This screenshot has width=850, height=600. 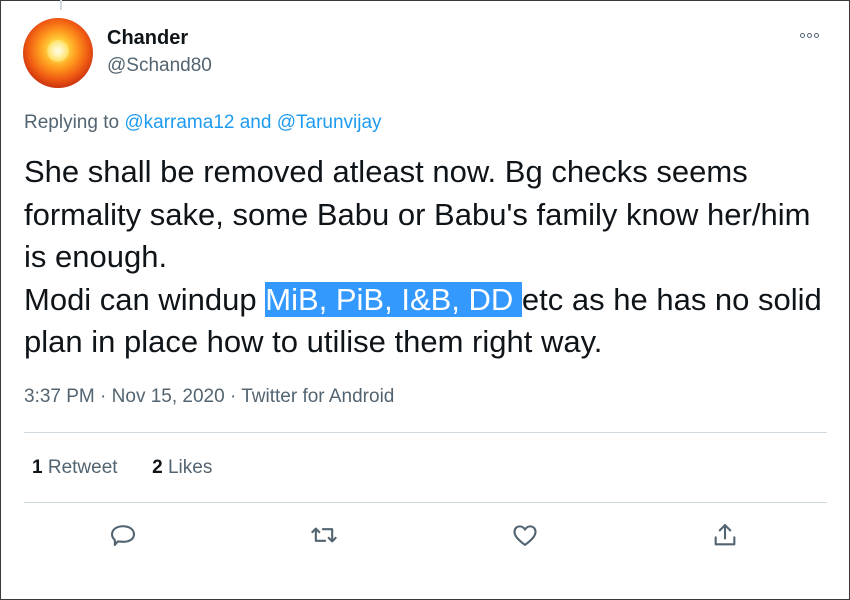 What do you see at coordinates (318, 396) in the screenshot?
I see `tweet-source: Twitter for Android` at bounding box center [318, 396].